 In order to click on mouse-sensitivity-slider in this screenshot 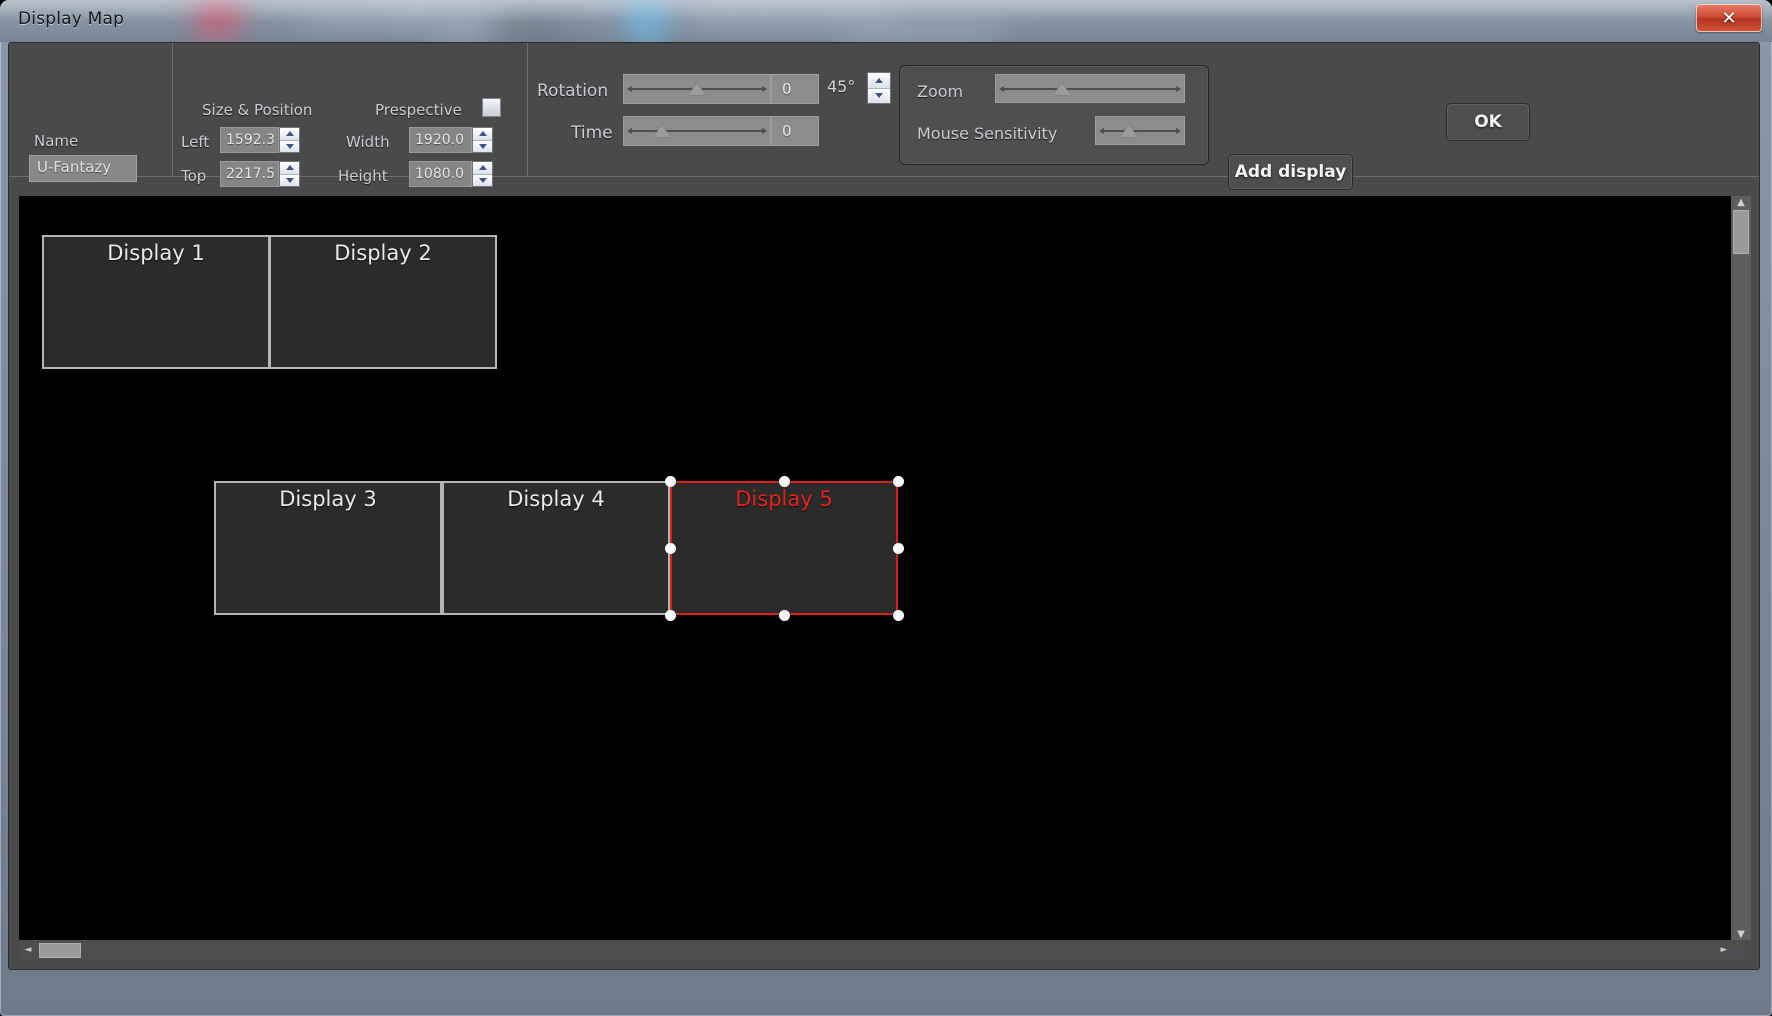, I will do `click(1140, 130)`.